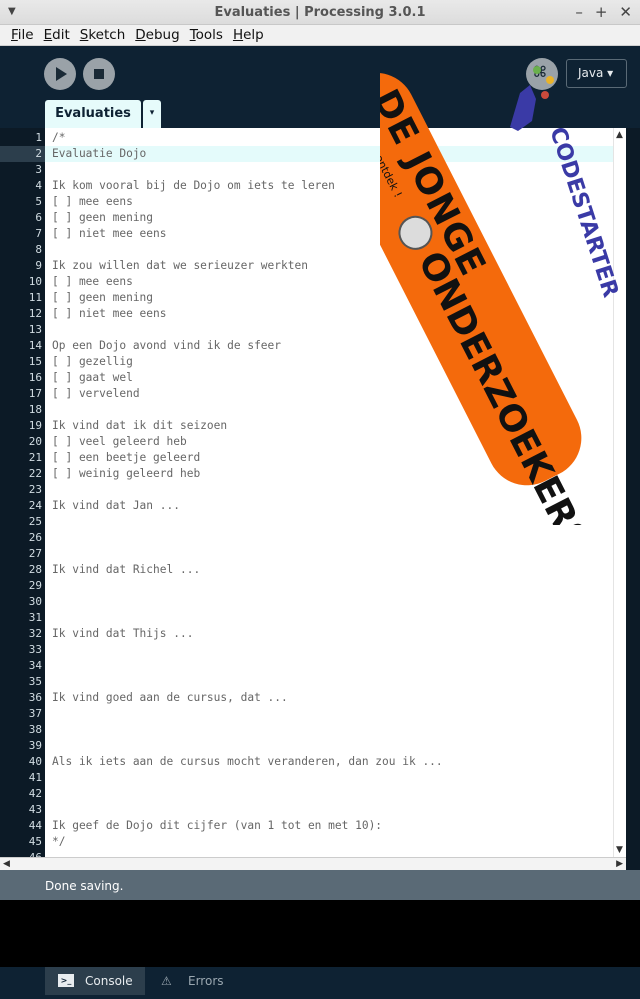  What do you see at coordinates (625, 12) in the screenshot?
I see `close-icon: ✕` at bounding box center [625, 12].